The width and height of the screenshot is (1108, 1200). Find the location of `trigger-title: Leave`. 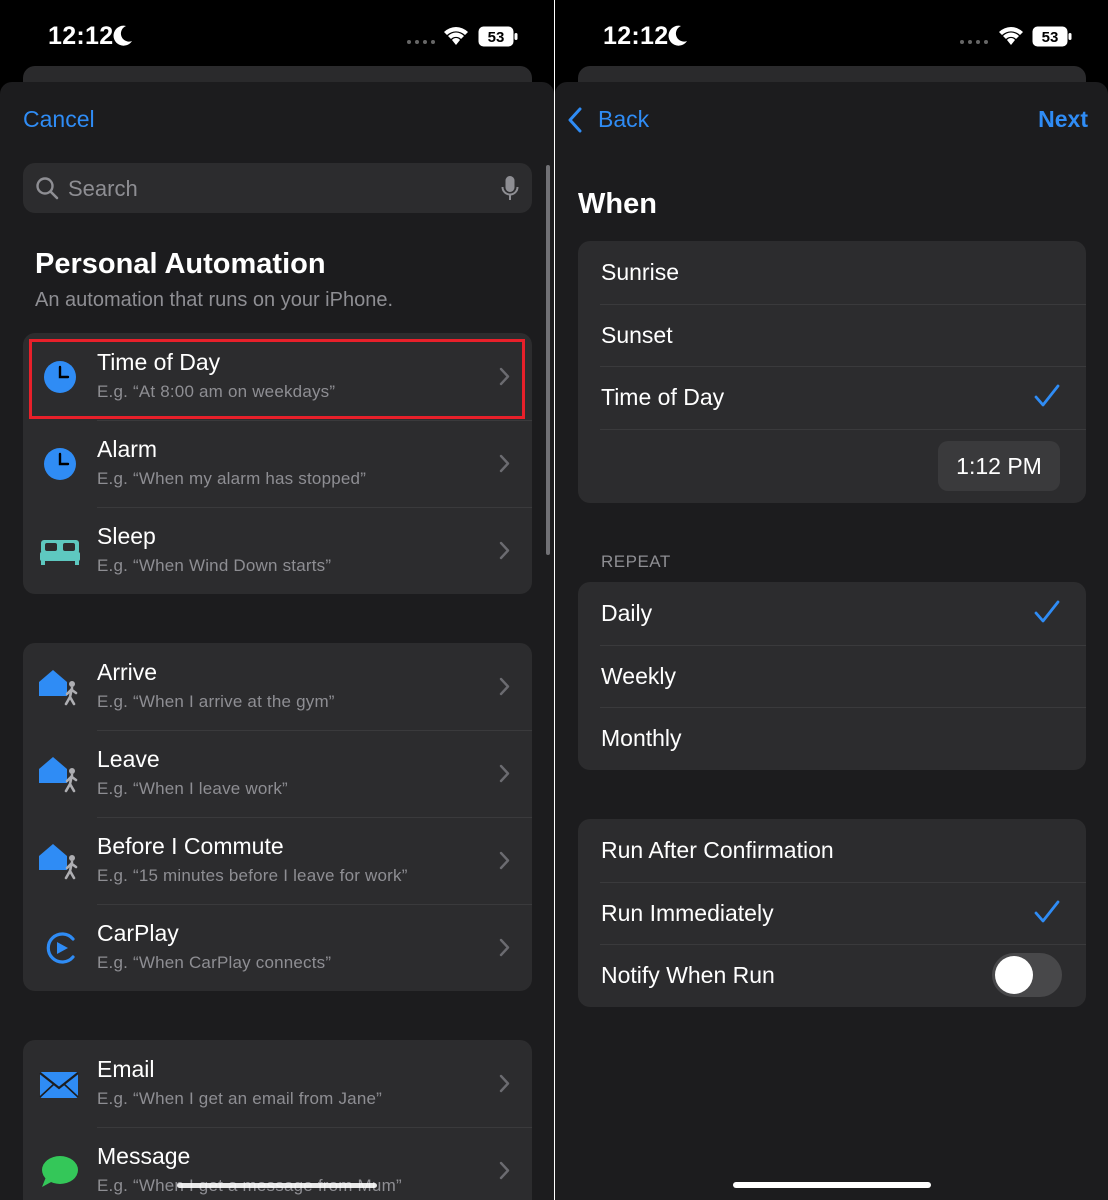

trigger-title: Leave is located at coordinates (128, 759).